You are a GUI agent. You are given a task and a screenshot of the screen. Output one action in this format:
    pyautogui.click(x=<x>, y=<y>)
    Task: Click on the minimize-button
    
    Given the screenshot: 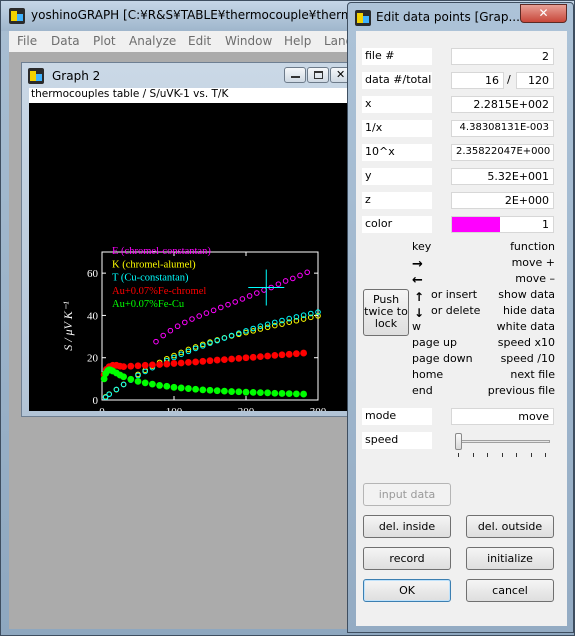 What is the action you would take?
    pyautogui.click(x=295, y=75)
    